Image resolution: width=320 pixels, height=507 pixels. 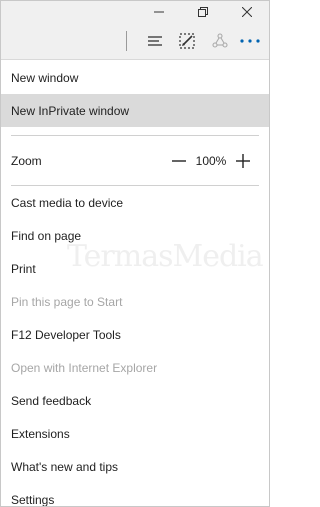 I want to click on menu-spacer, so click(x=135, y=131).